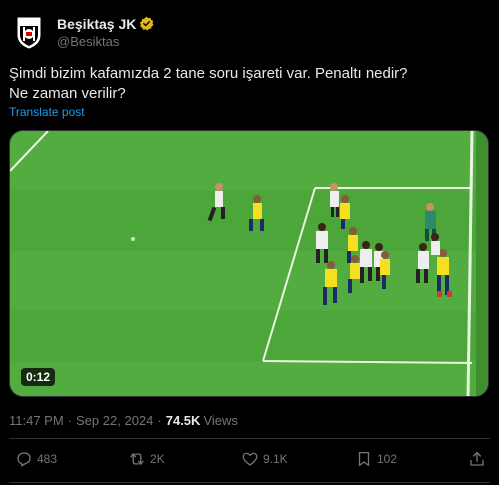  I want to click on views-count: 74.5K, so click(183, 420).